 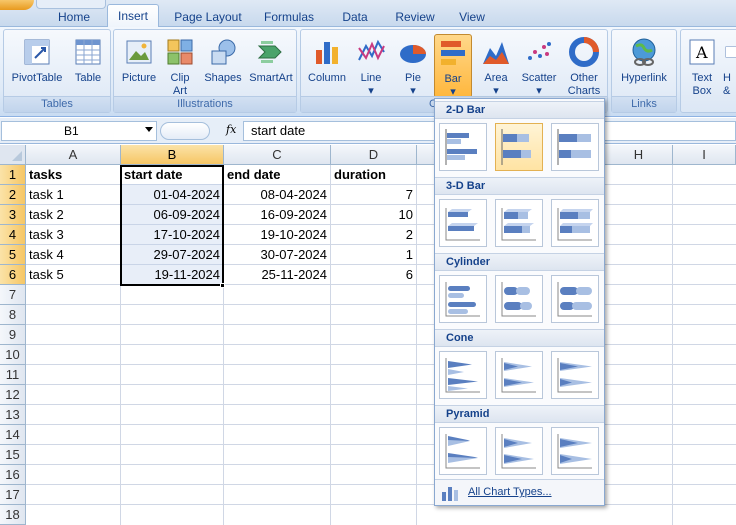 What do you see at coordinates (277, 275) in the screenshot?
I see `cell-end-date: 25-11-2024` at bounding box center [277, 275].